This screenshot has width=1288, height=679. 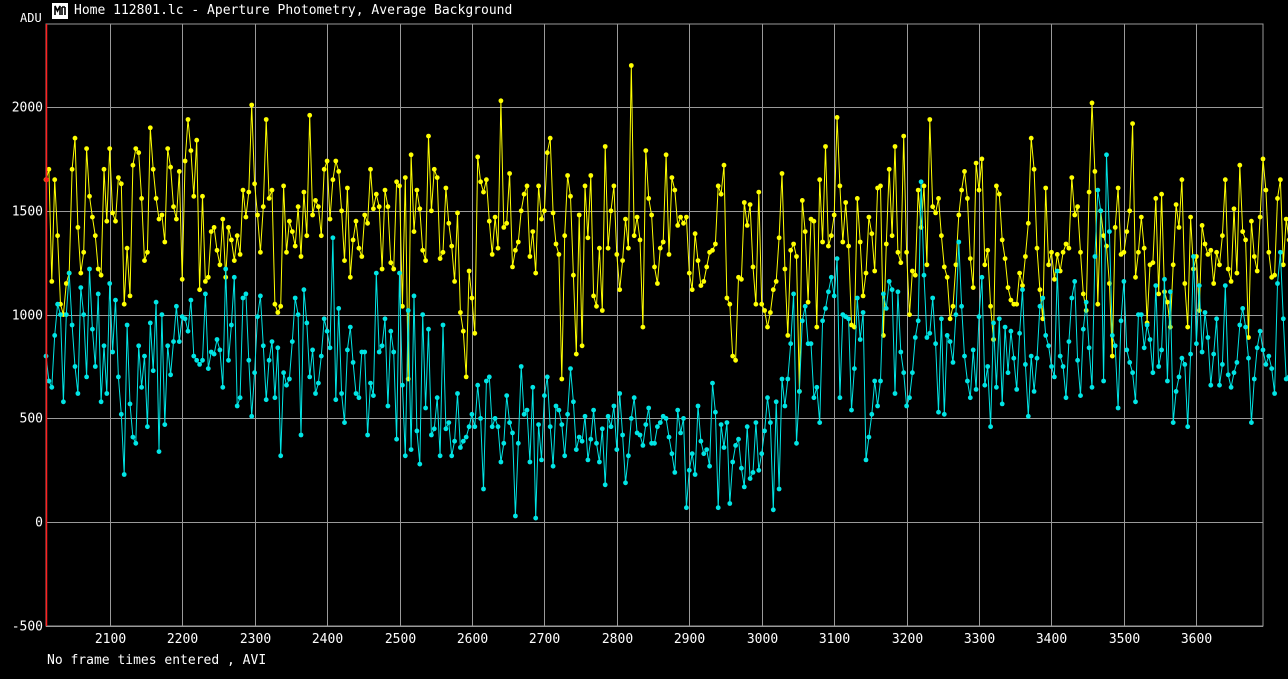 What do you see at coordinates (60, 11) in the screenshot?
I see `light-curve-app-icon` at bounding box center [60, 11].